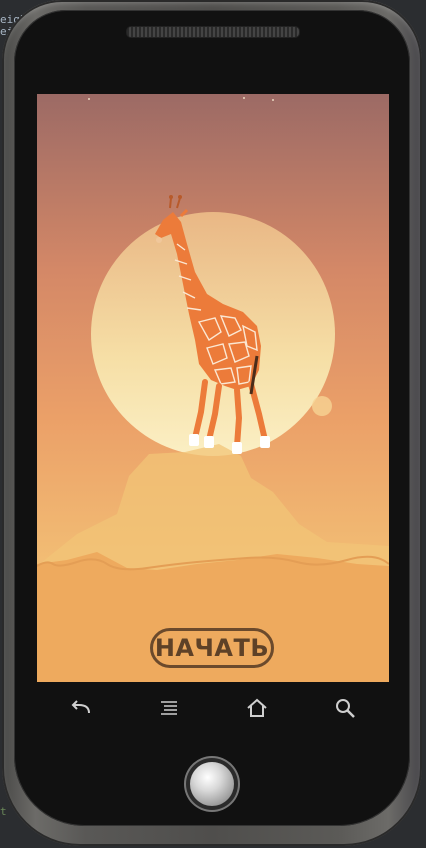  I want to click on menu-icon, so click(169, 708).